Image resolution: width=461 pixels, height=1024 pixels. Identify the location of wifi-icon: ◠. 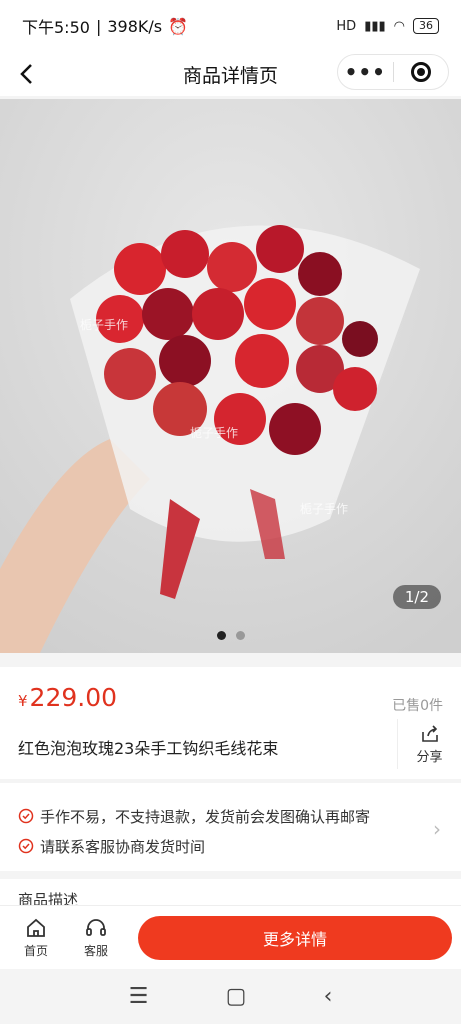
(399, 26).